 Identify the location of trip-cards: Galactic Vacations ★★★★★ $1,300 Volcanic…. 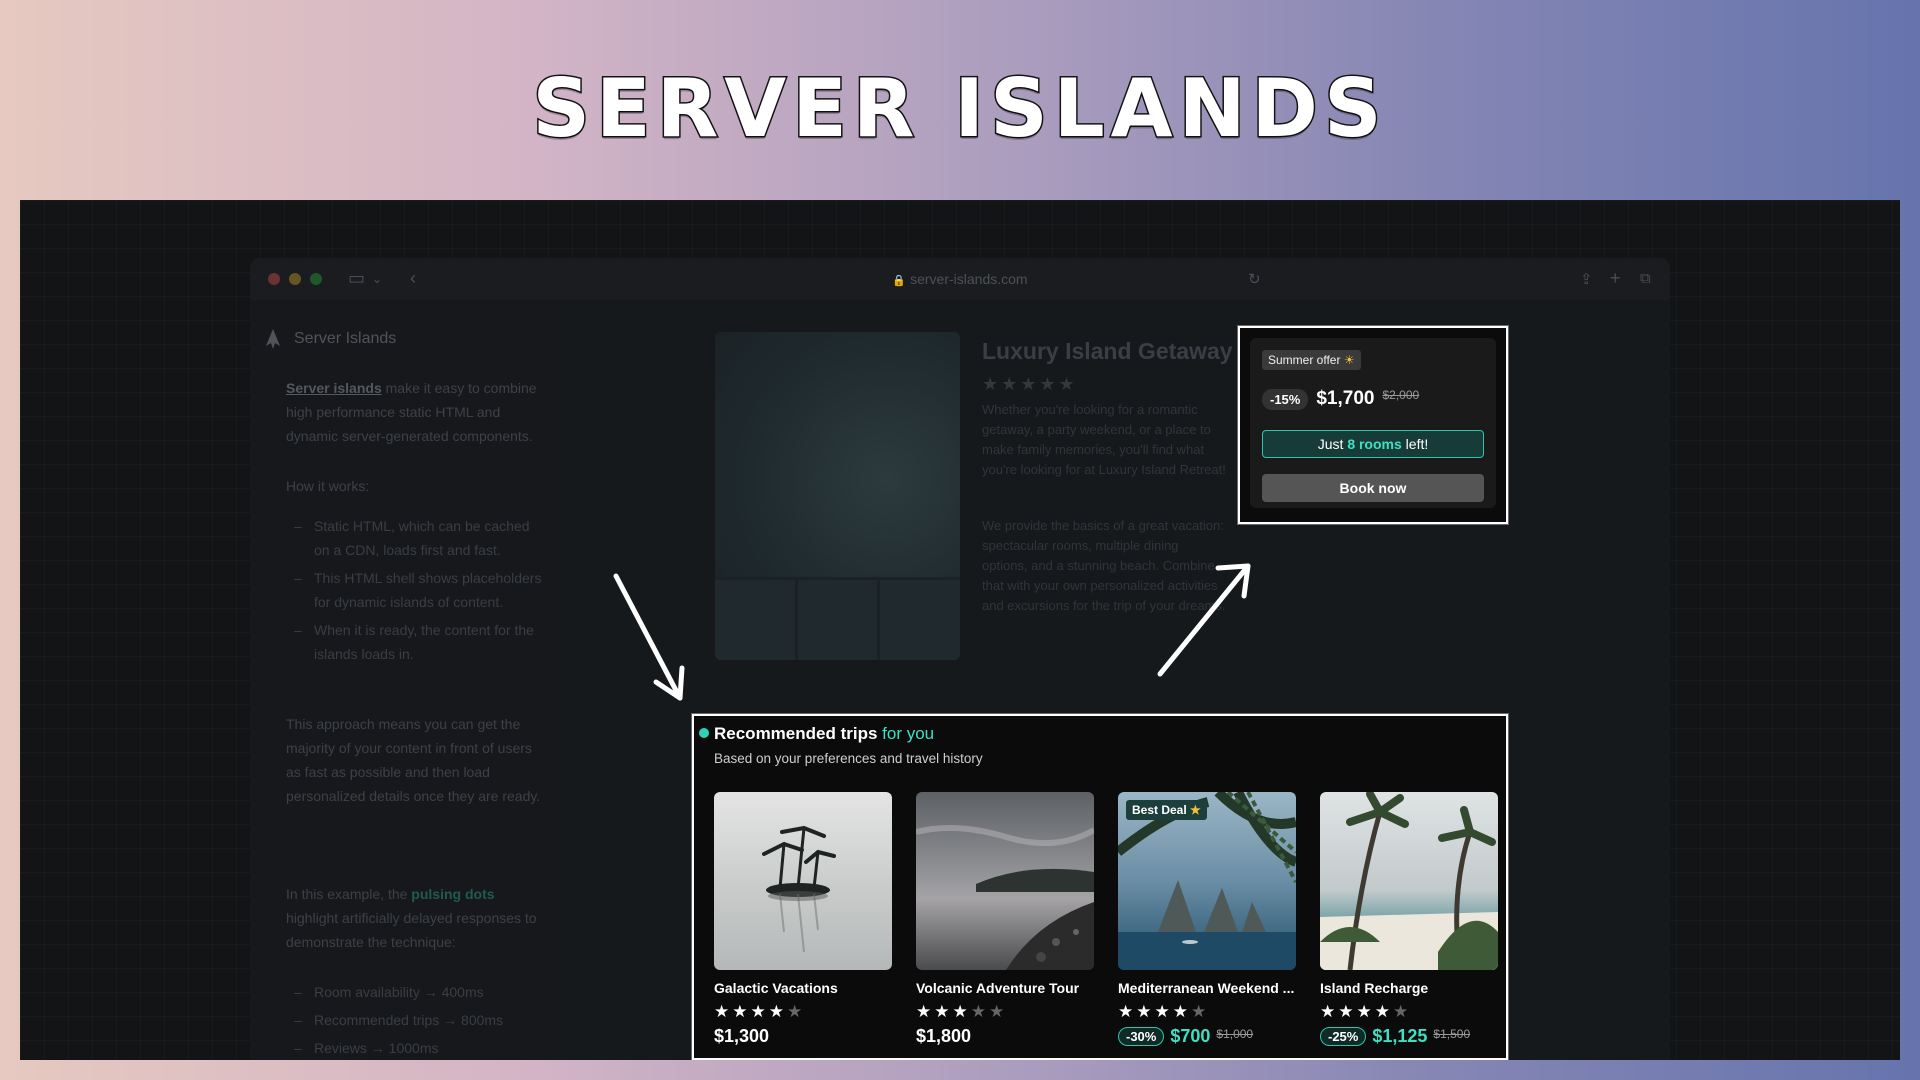
(1106, 919).